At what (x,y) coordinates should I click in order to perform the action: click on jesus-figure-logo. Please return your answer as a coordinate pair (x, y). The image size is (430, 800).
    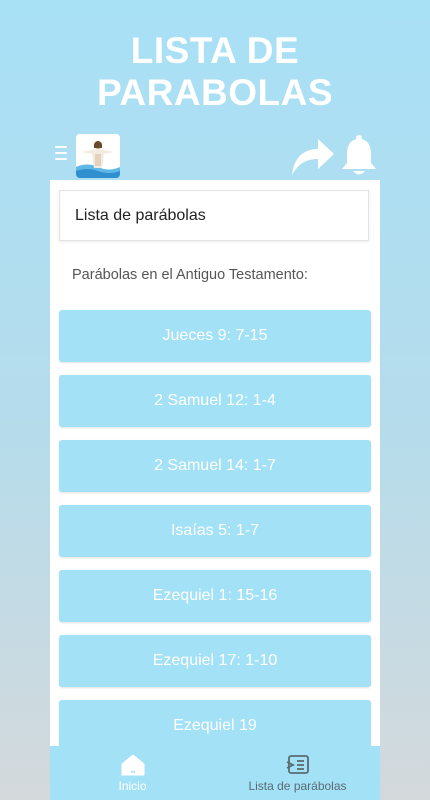
    Looking at the image, I should click on (98, 156).